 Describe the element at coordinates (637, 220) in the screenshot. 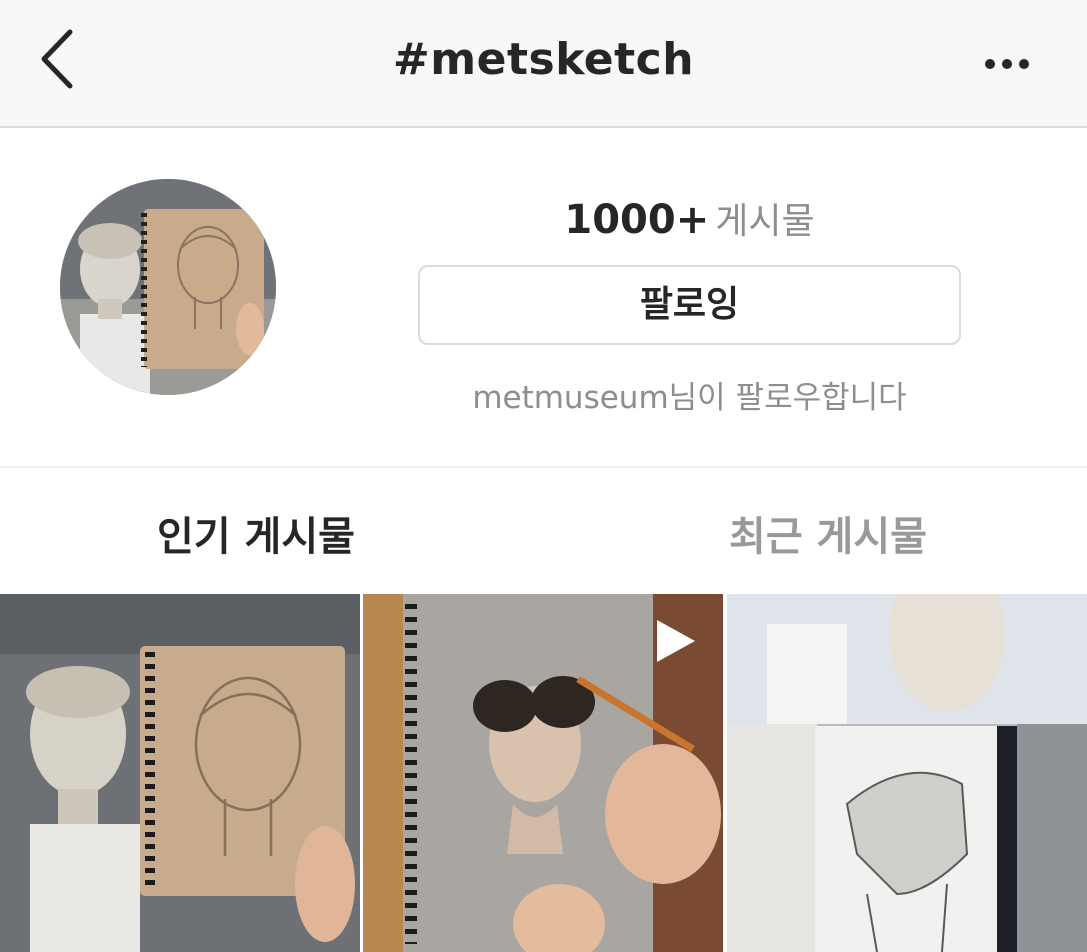

I see `post-count-number: 1000+` at that location.